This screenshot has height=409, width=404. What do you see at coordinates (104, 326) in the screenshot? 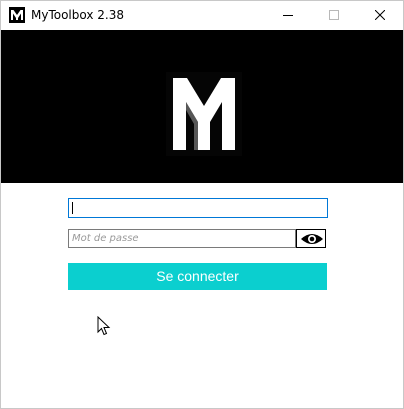
I see `mouse-cursor-icon` at bounding box center [104, 326].